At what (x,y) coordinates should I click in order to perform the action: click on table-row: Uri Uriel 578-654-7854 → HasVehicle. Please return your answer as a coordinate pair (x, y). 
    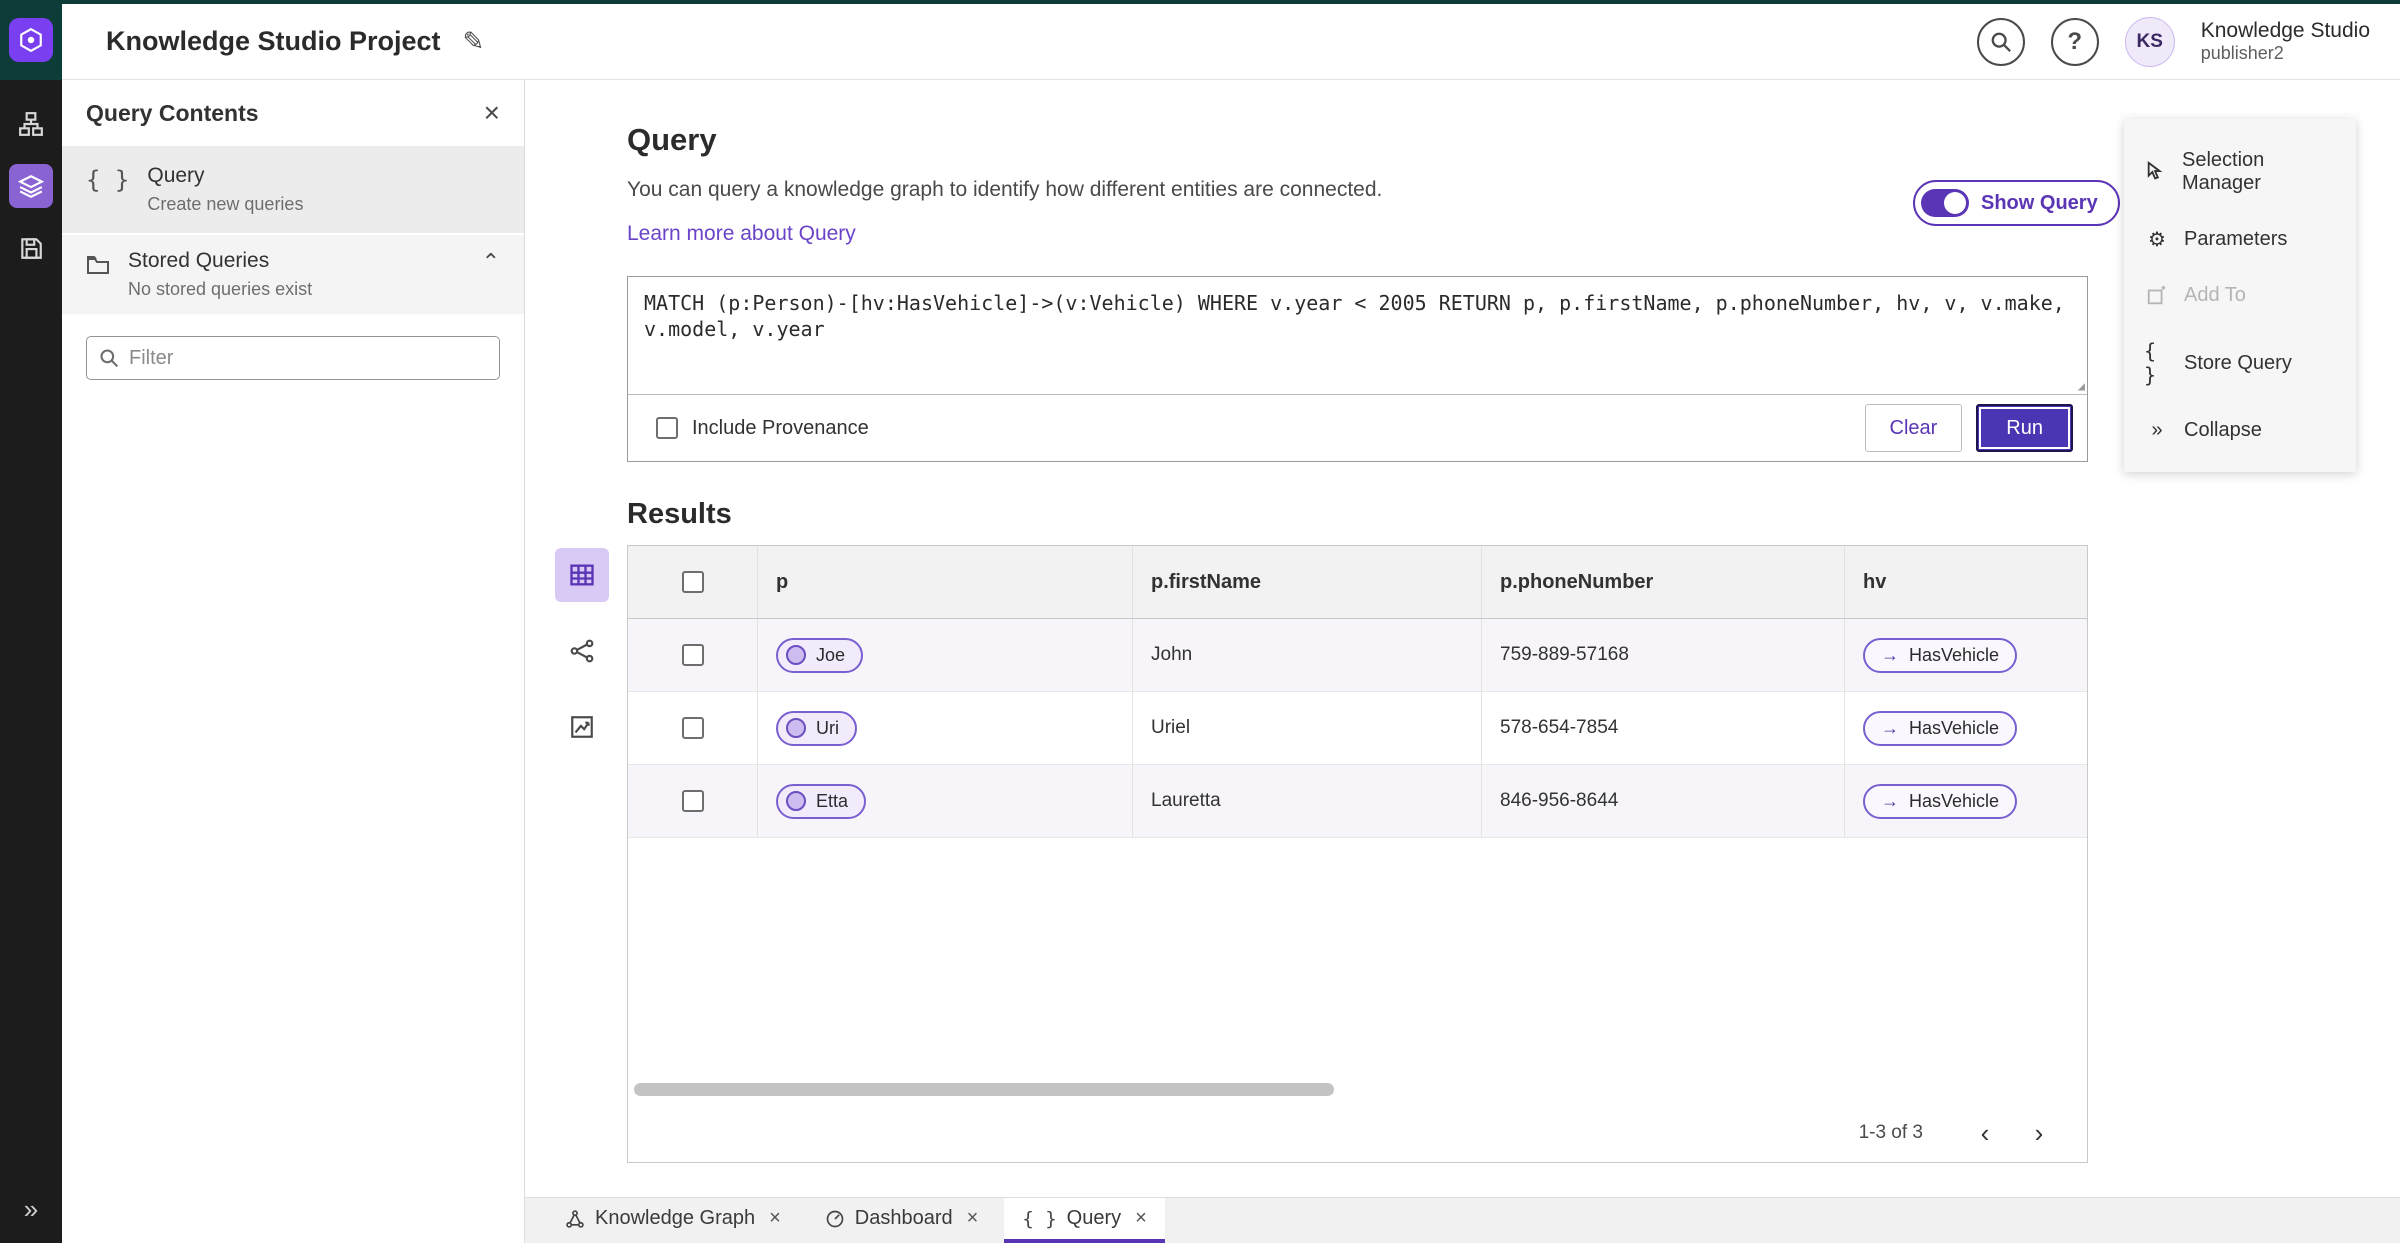
    Looking at the image, I should click on (1357, 728).